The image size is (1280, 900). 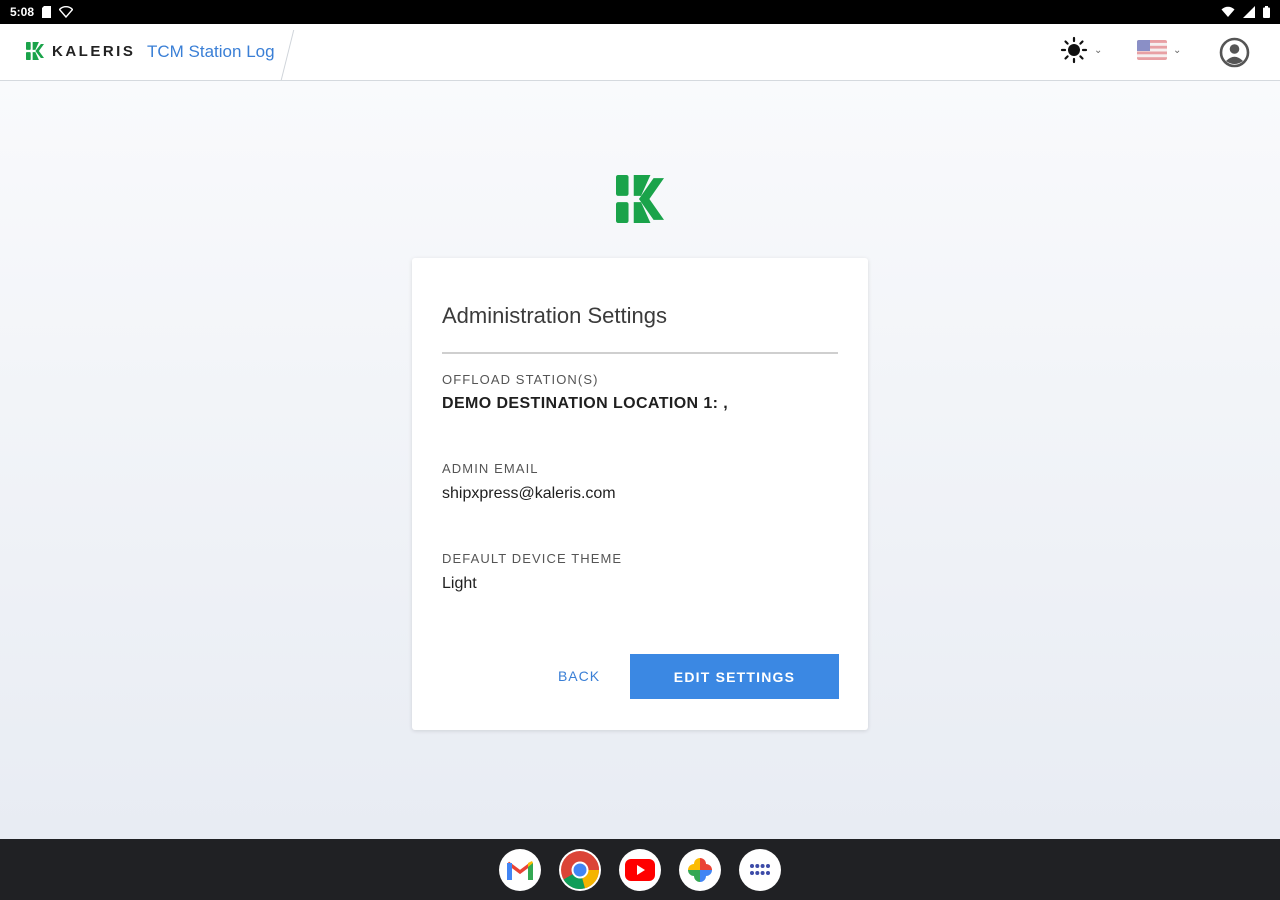 I want to click on wifi-off-icon, so click(x=66, y=12).